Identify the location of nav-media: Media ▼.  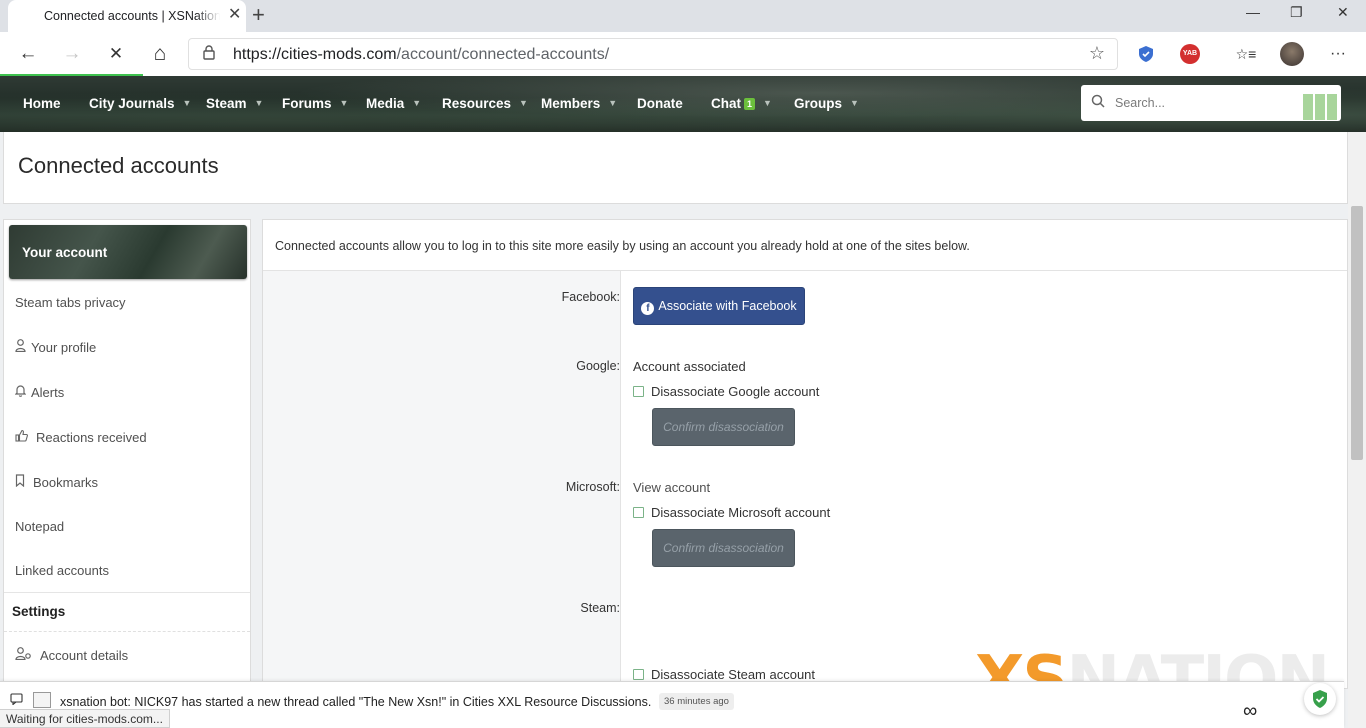
(393, 103).